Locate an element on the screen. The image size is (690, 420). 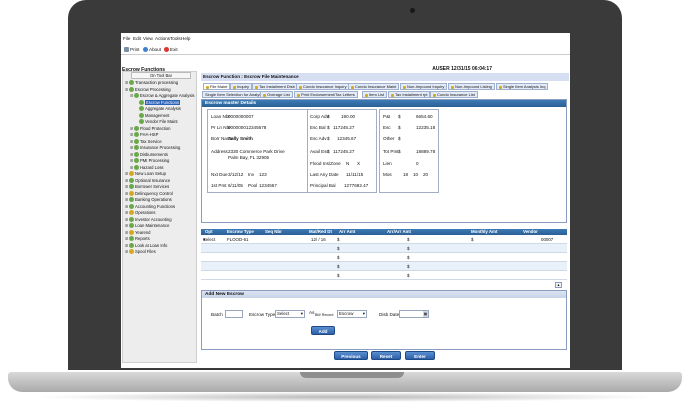
sidebar-item: ⊞ PMI Processing is located at coordinates (149, 160).